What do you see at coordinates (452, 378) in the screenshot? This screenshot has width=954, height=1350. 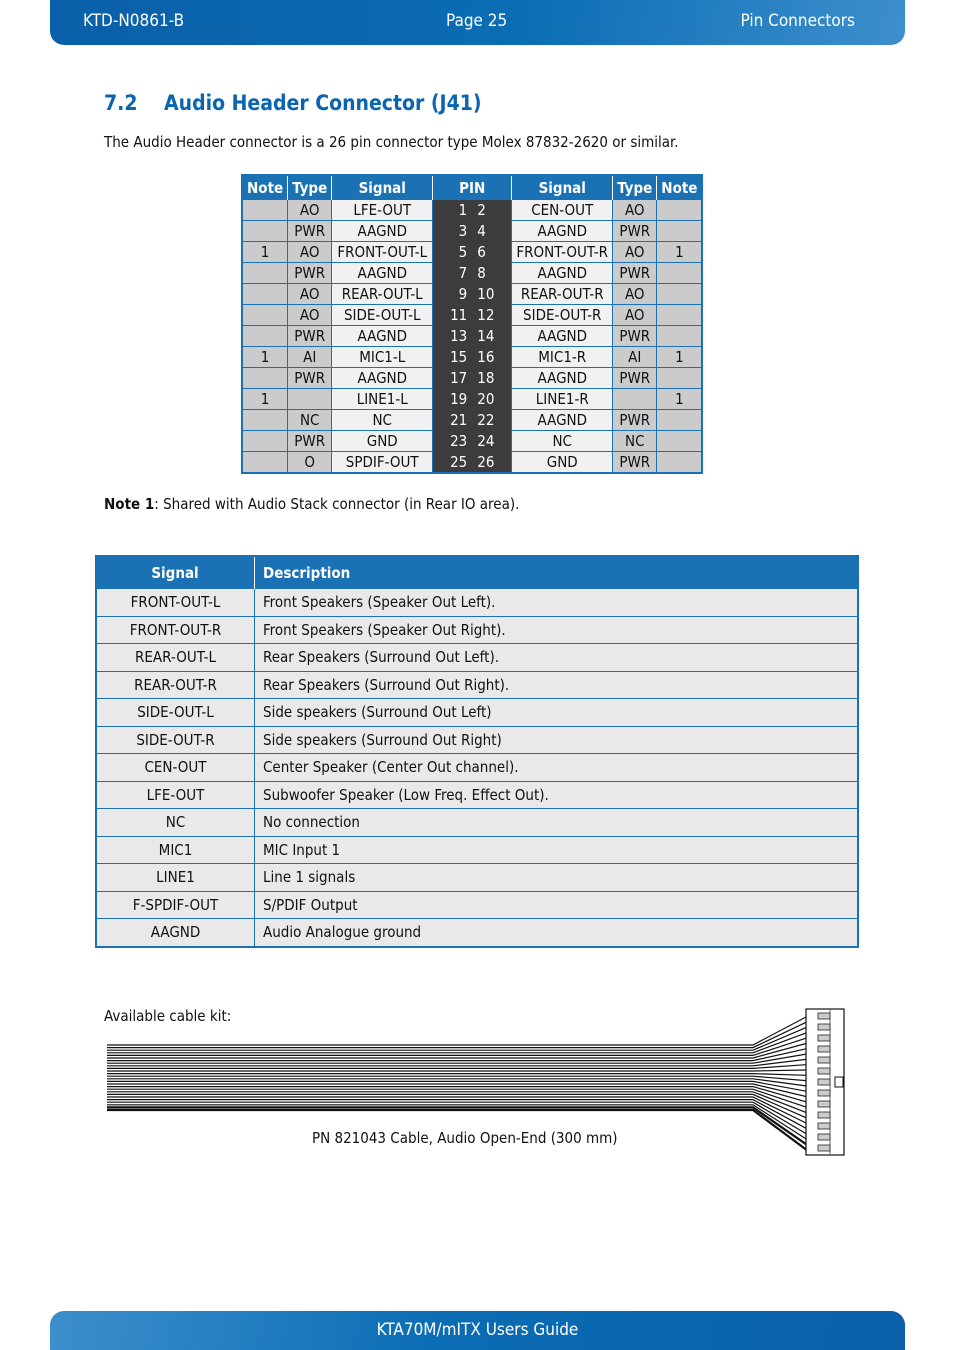 I see `pin-number: 17` at bounding box center [452, 378].